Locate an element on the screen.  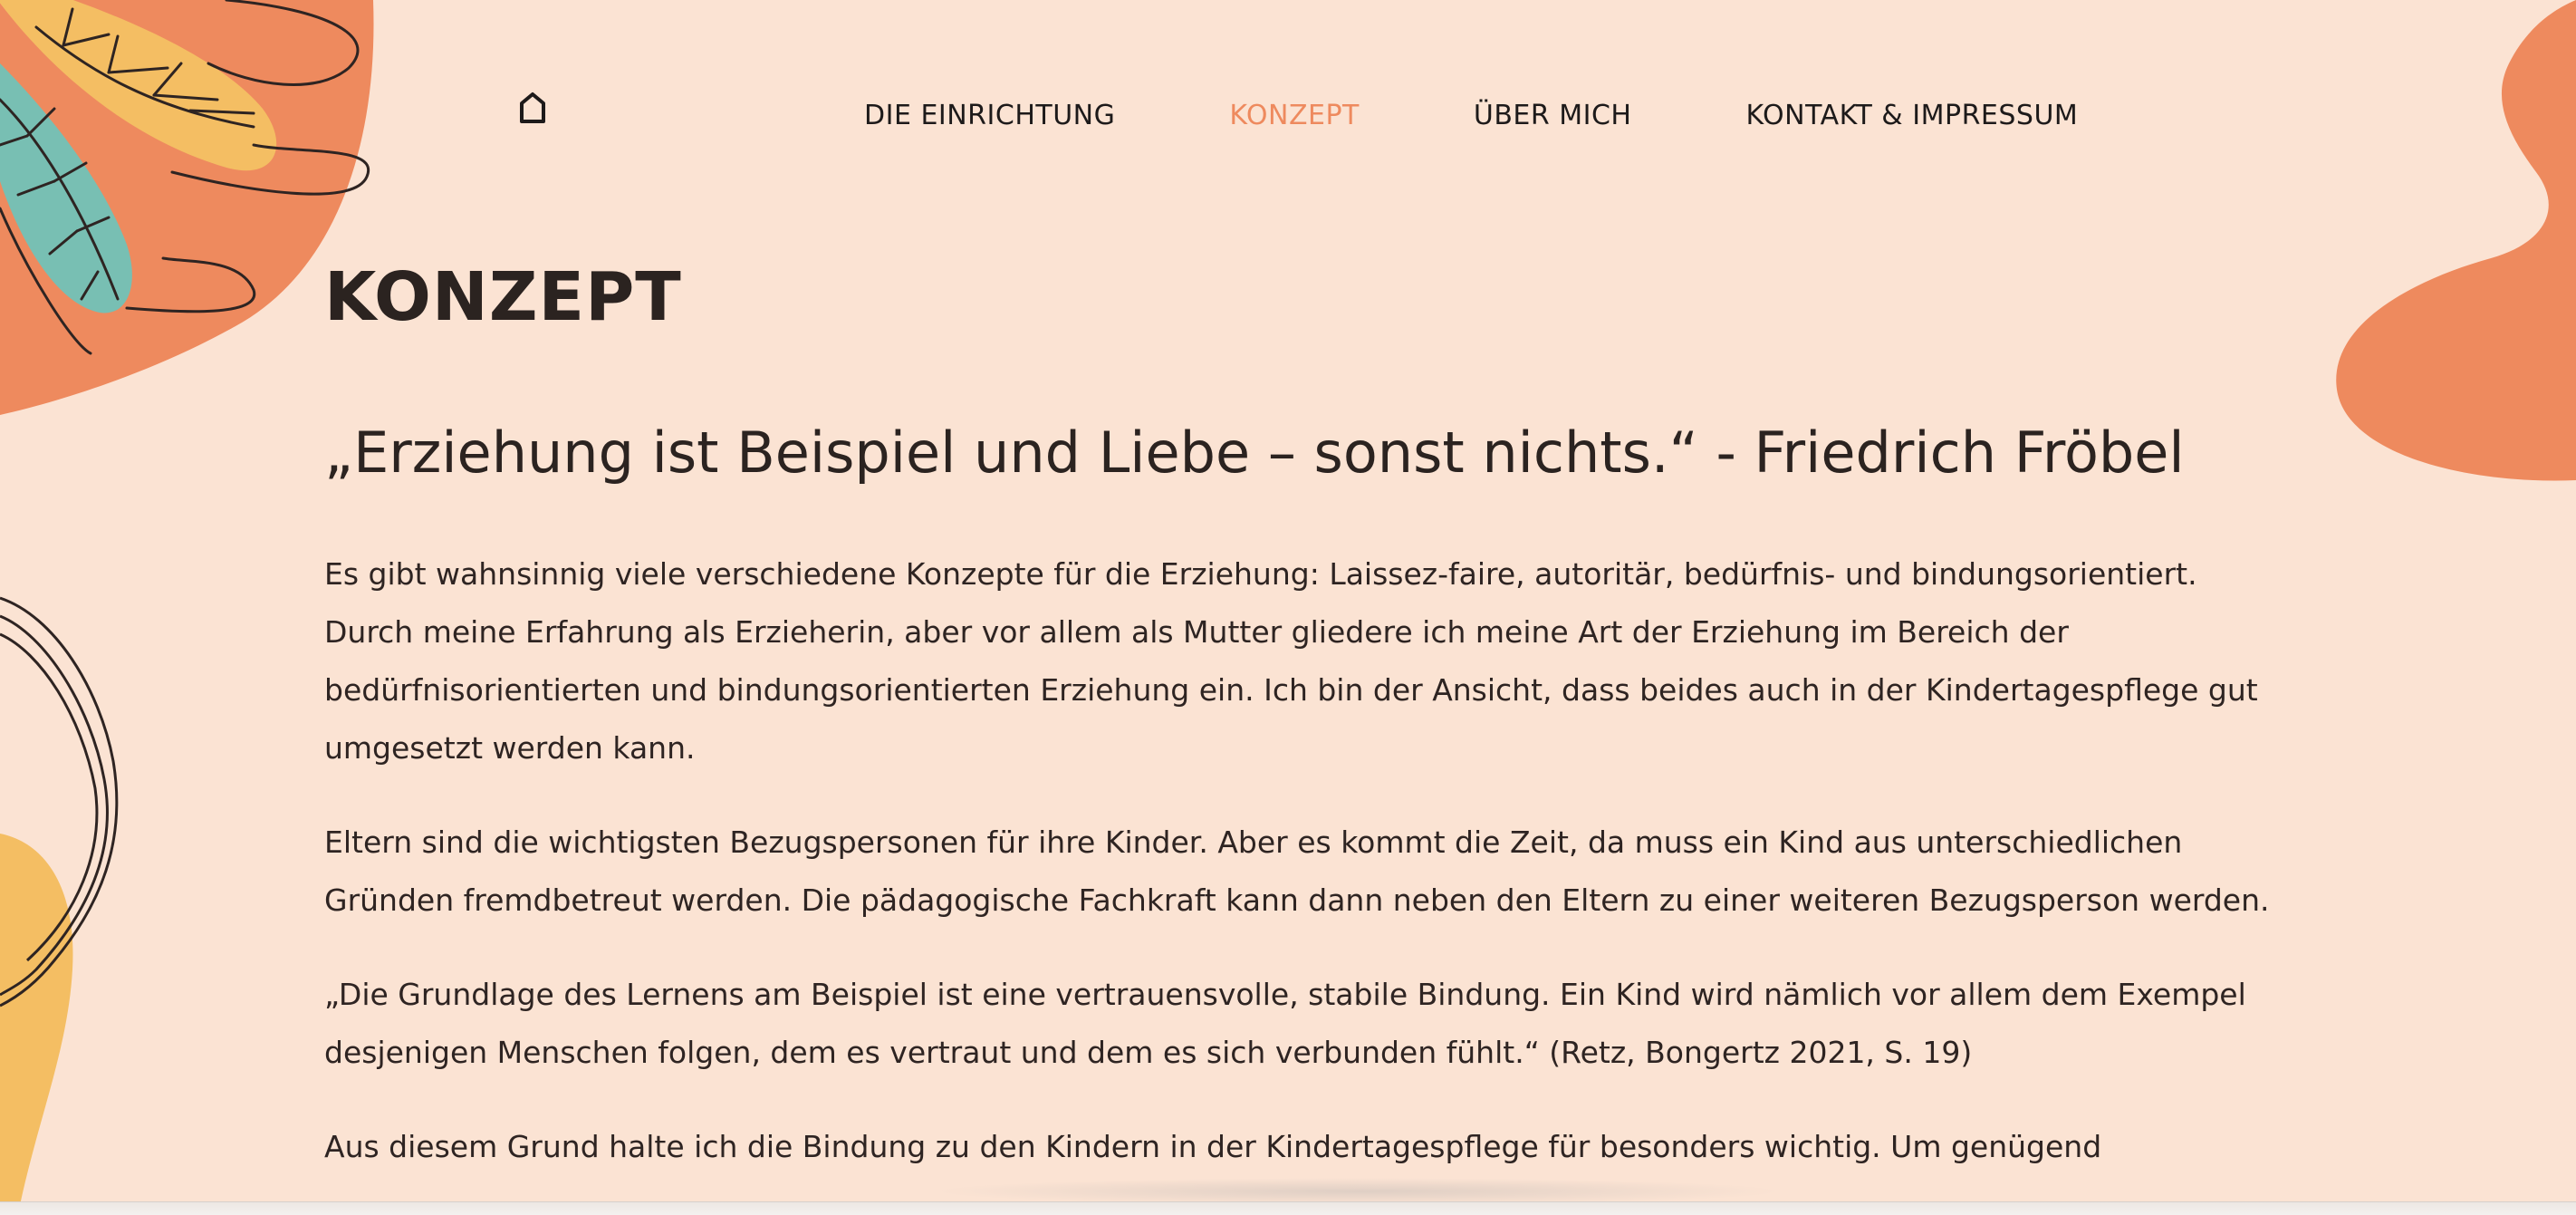
nav-item-ueber-mich: ÜBER MICH is located at coordinates (1553, 115).